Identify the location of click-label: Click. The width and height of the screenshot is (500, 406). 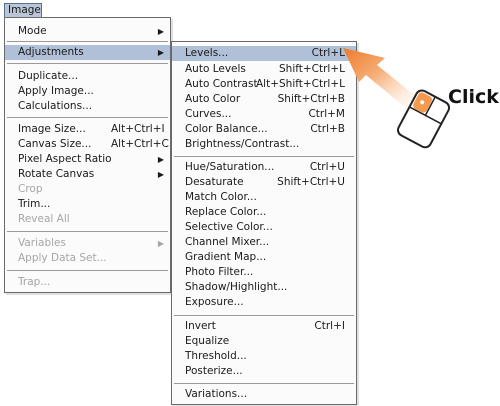
(473, 97).